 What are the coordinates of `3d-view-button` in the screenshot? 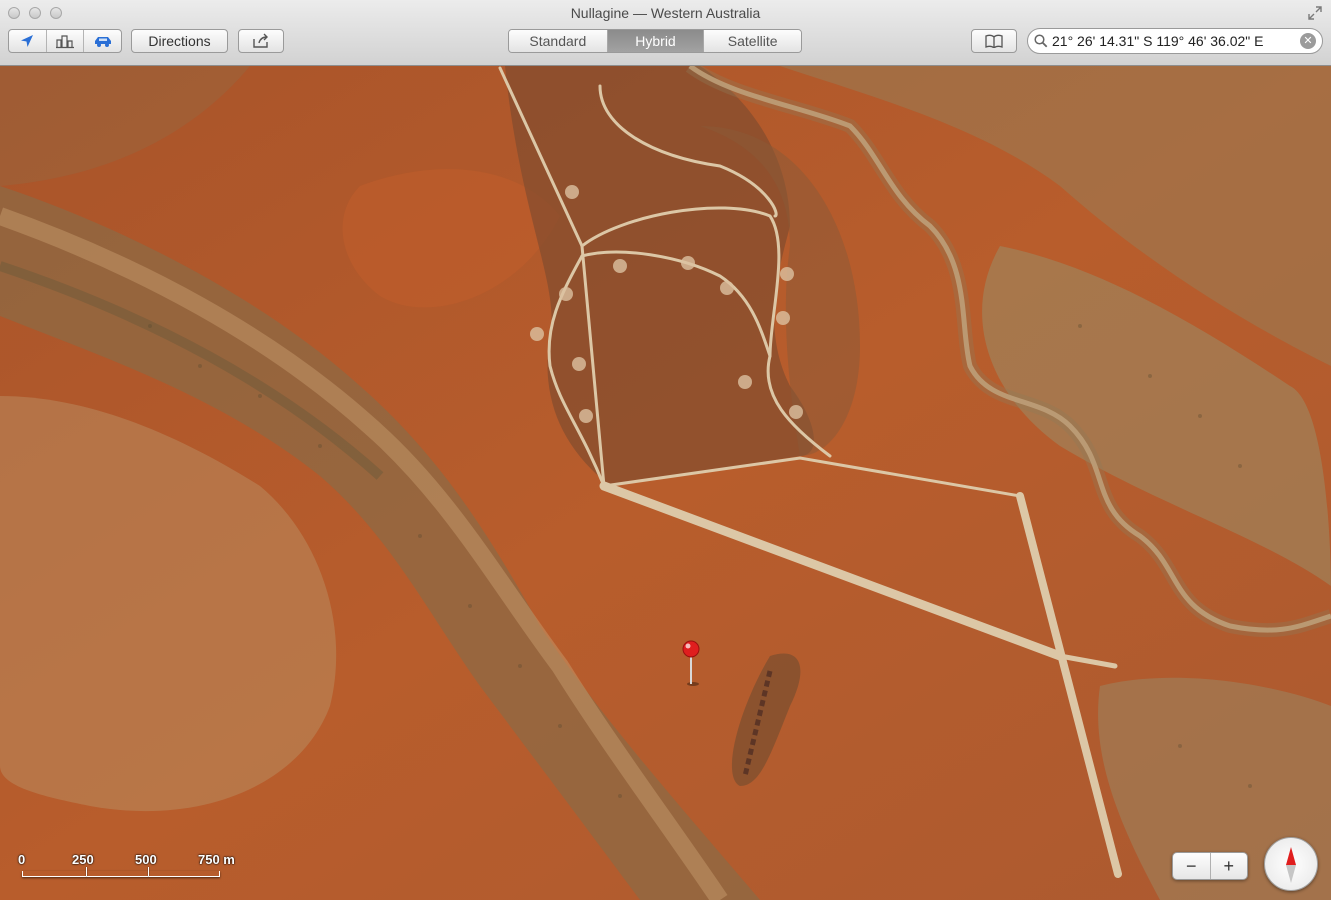 It's located at (66, 41).